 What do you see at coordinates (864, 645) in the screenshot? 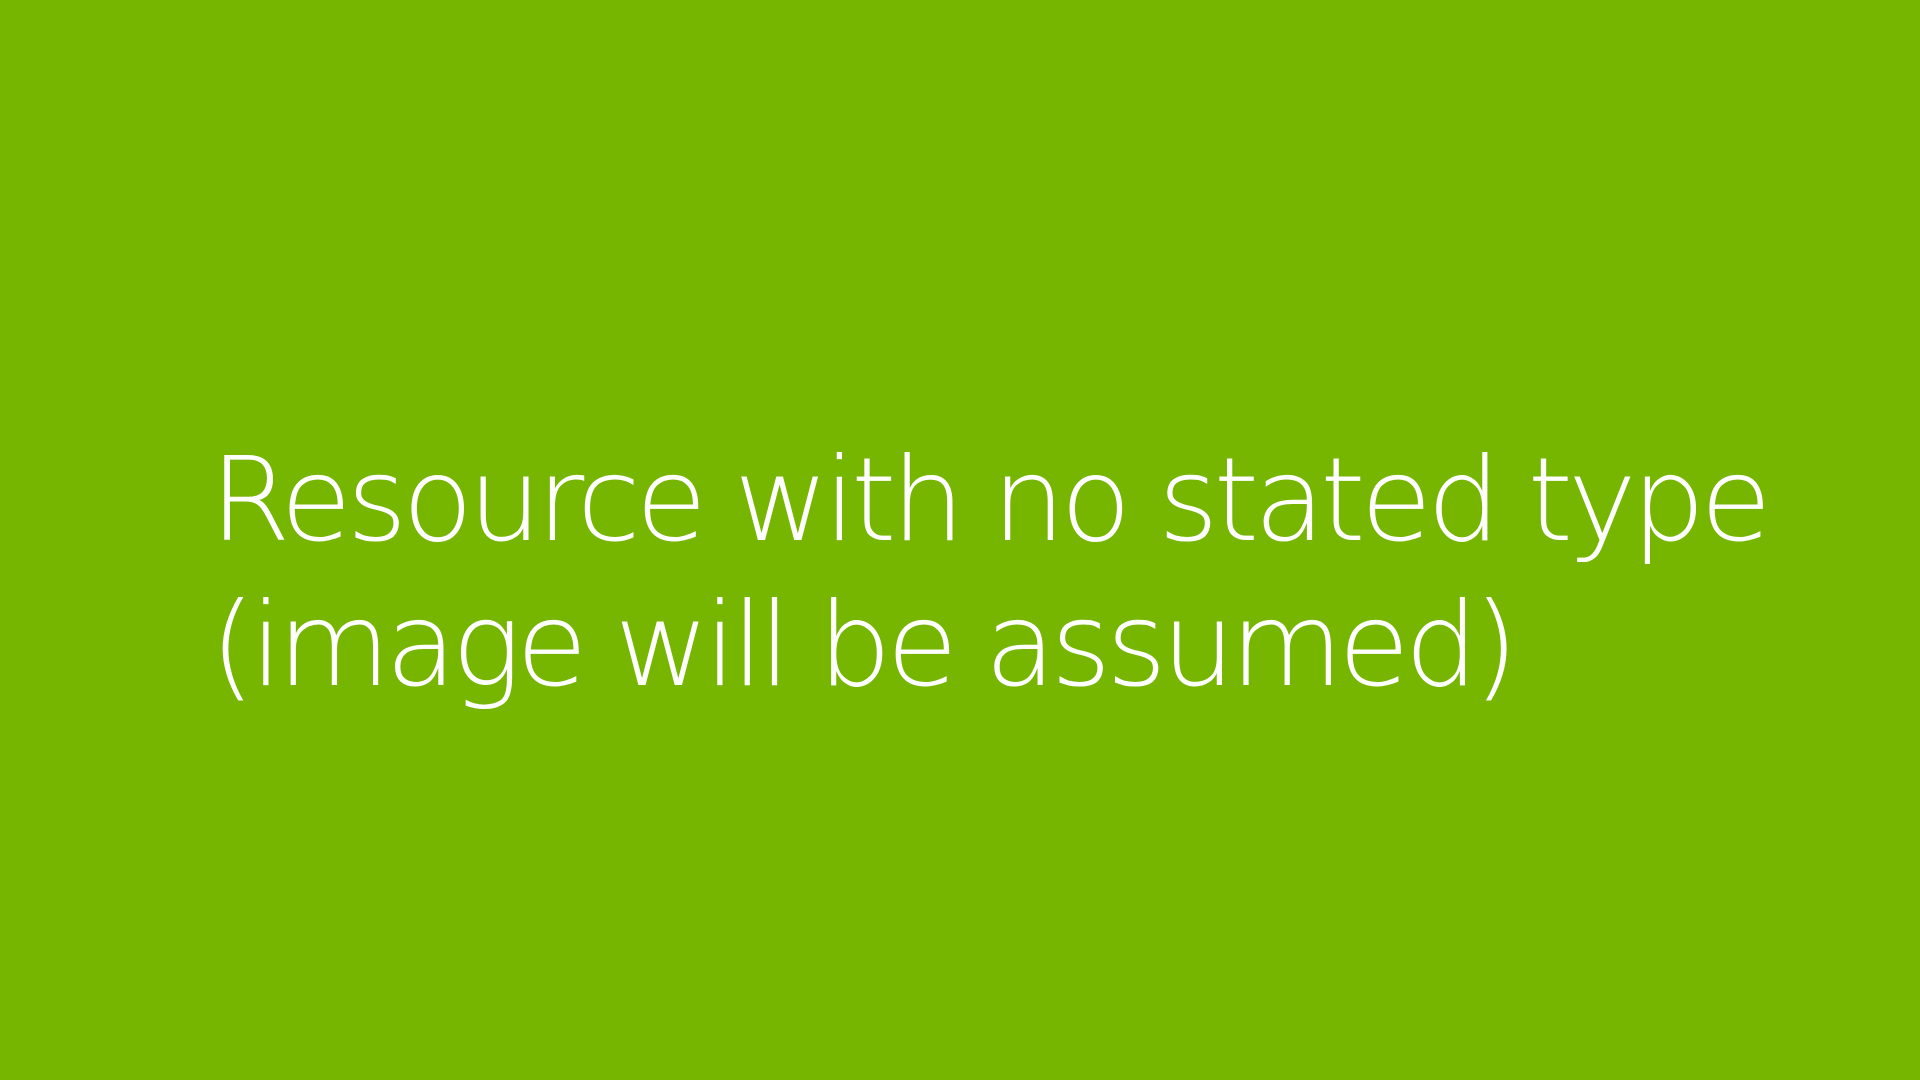
I see `message-line-2: (image will be assumed)` at bounding box center [864, 645].